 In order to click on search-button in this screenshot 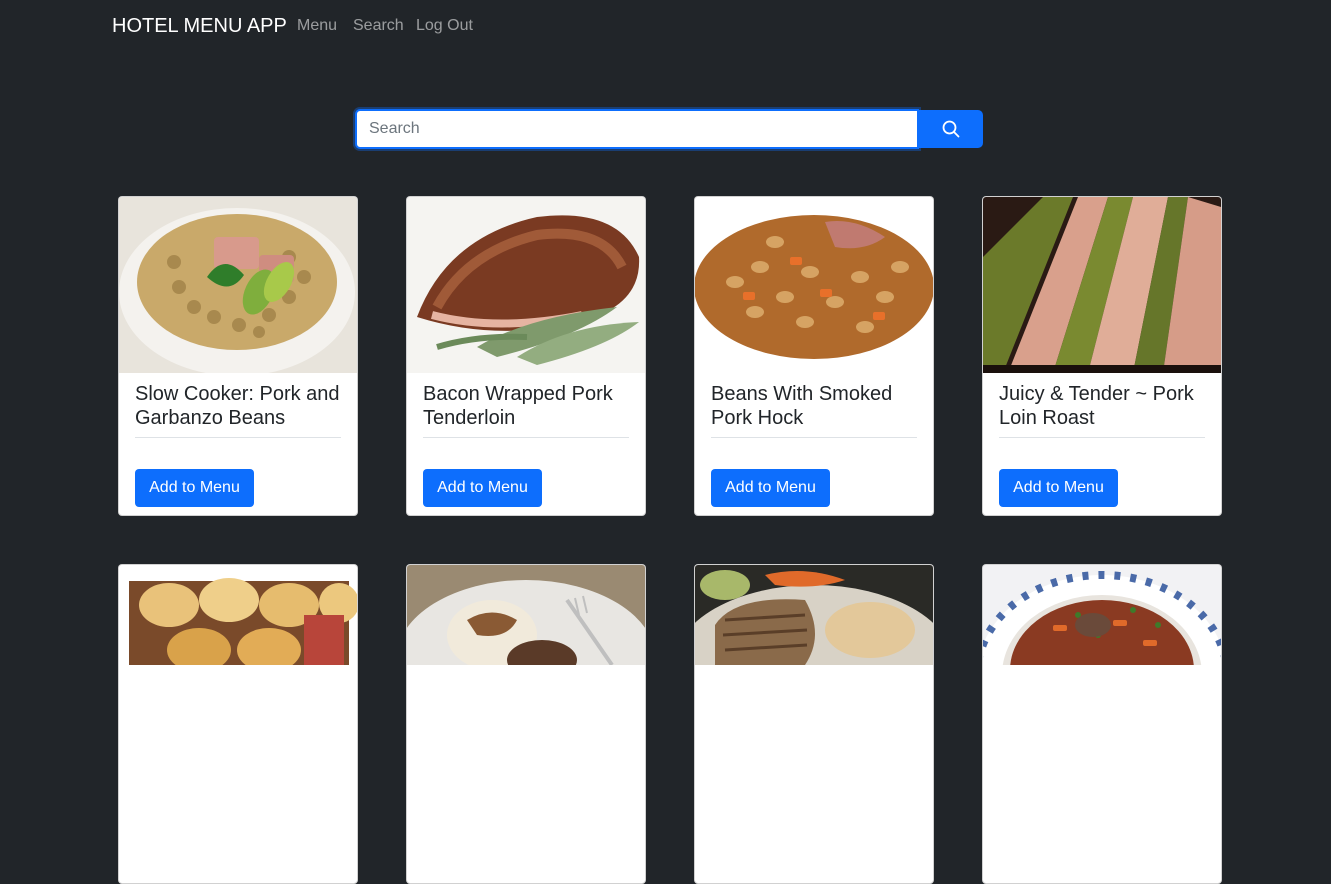, I will do `click(950, 129)`.